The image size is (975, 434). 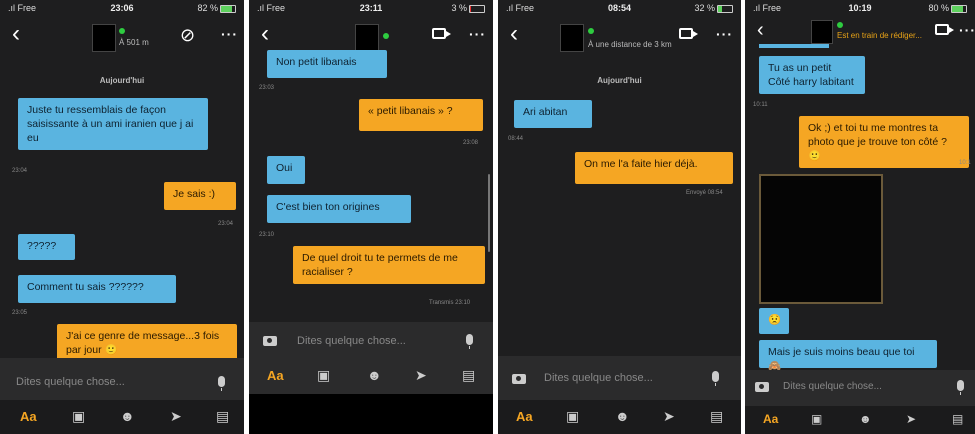 I want to click on battery-percent: 82 %, so click(x=207, y=8).